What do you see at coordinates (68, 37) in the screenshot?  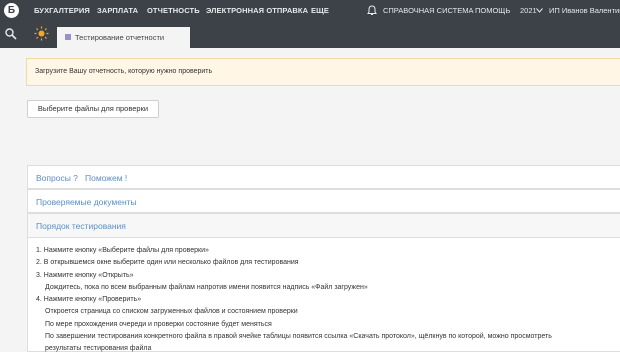 I see `tab-color-marker` at bounding box center [68, 37].